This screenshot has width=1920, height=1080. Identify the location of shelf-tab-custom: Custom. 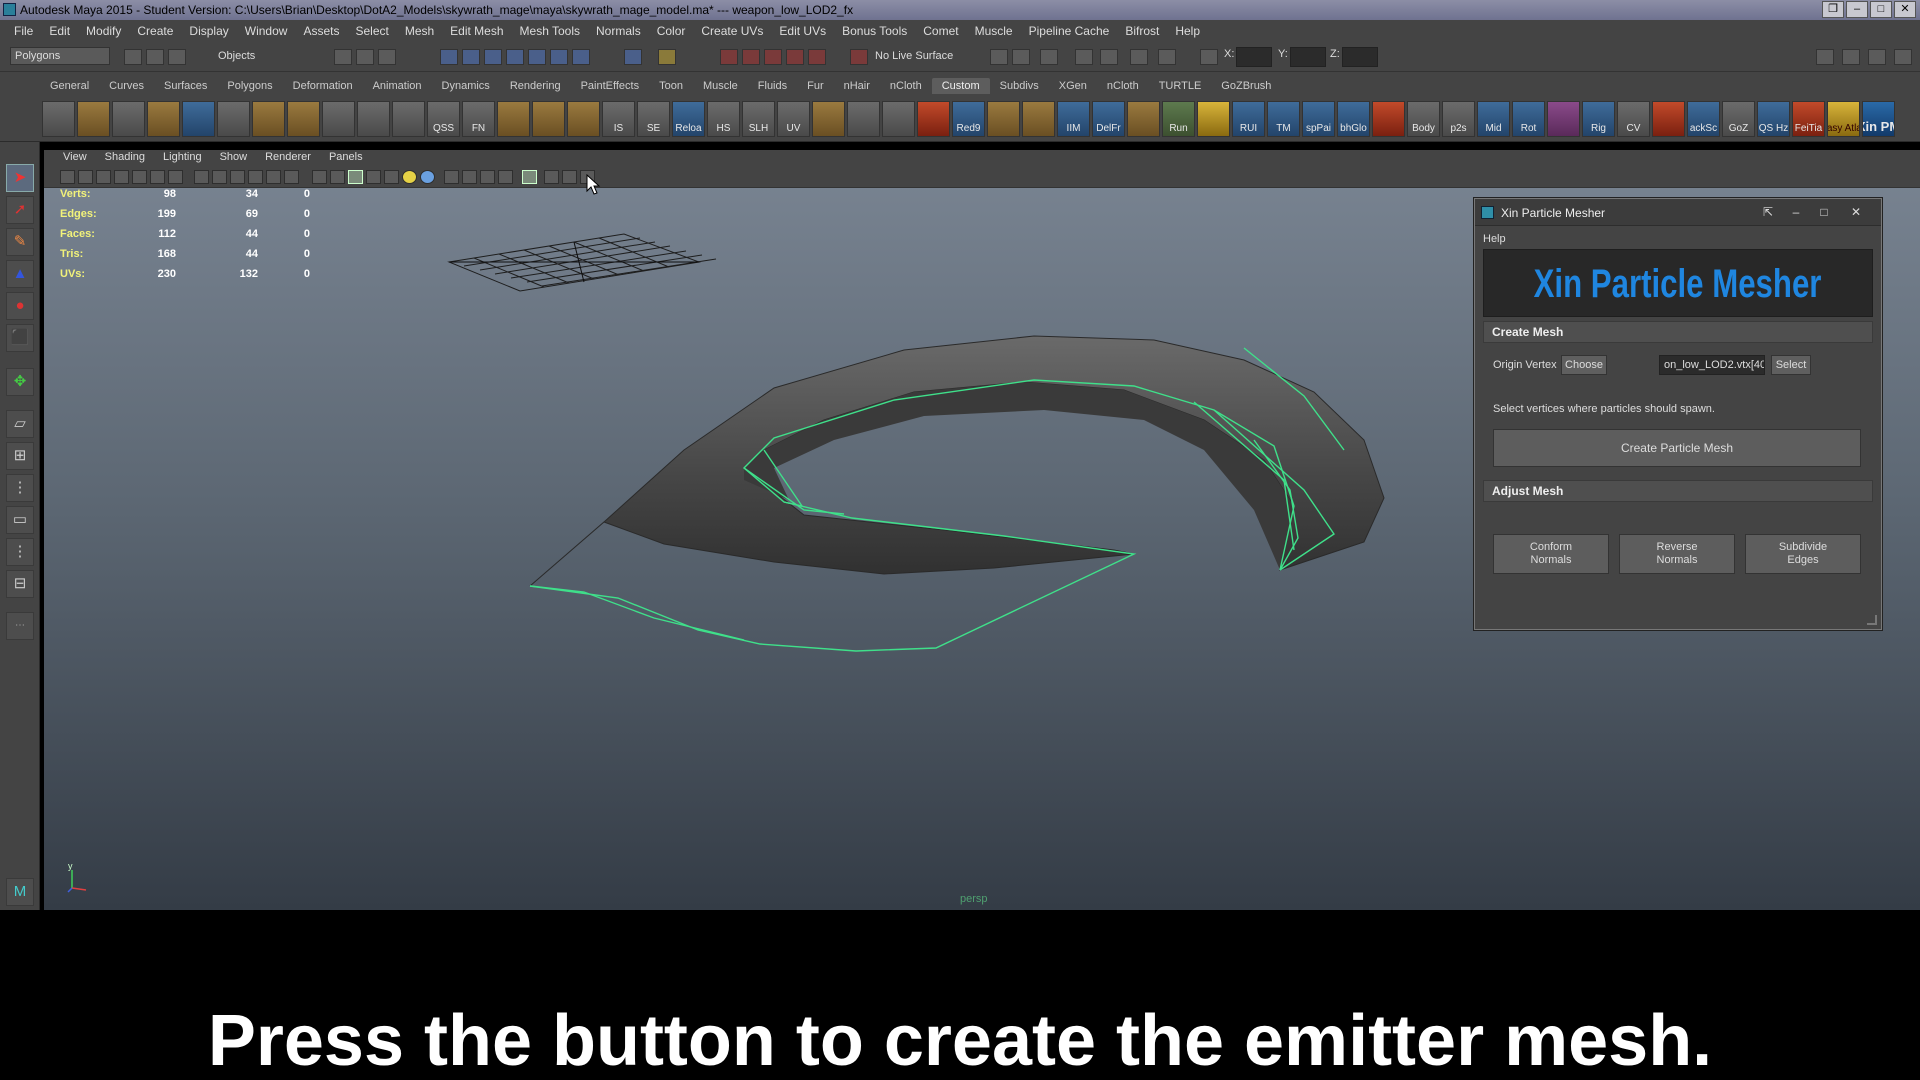
(960, 86).